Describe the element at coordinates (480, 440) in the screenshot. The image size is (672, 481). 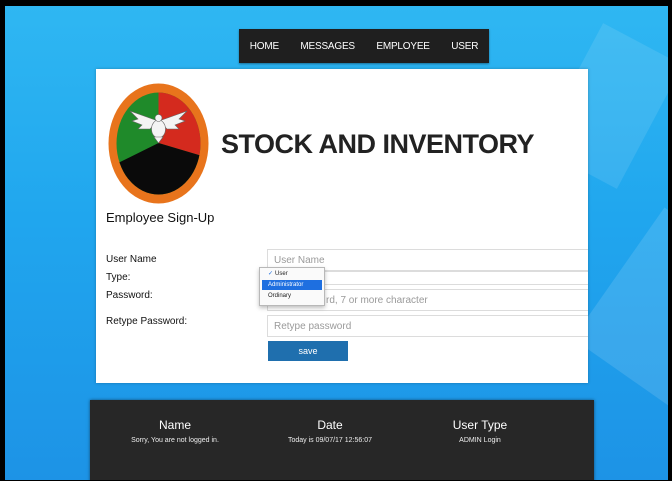
I see `footer-usertype-value: ADMIN Login` at that location.